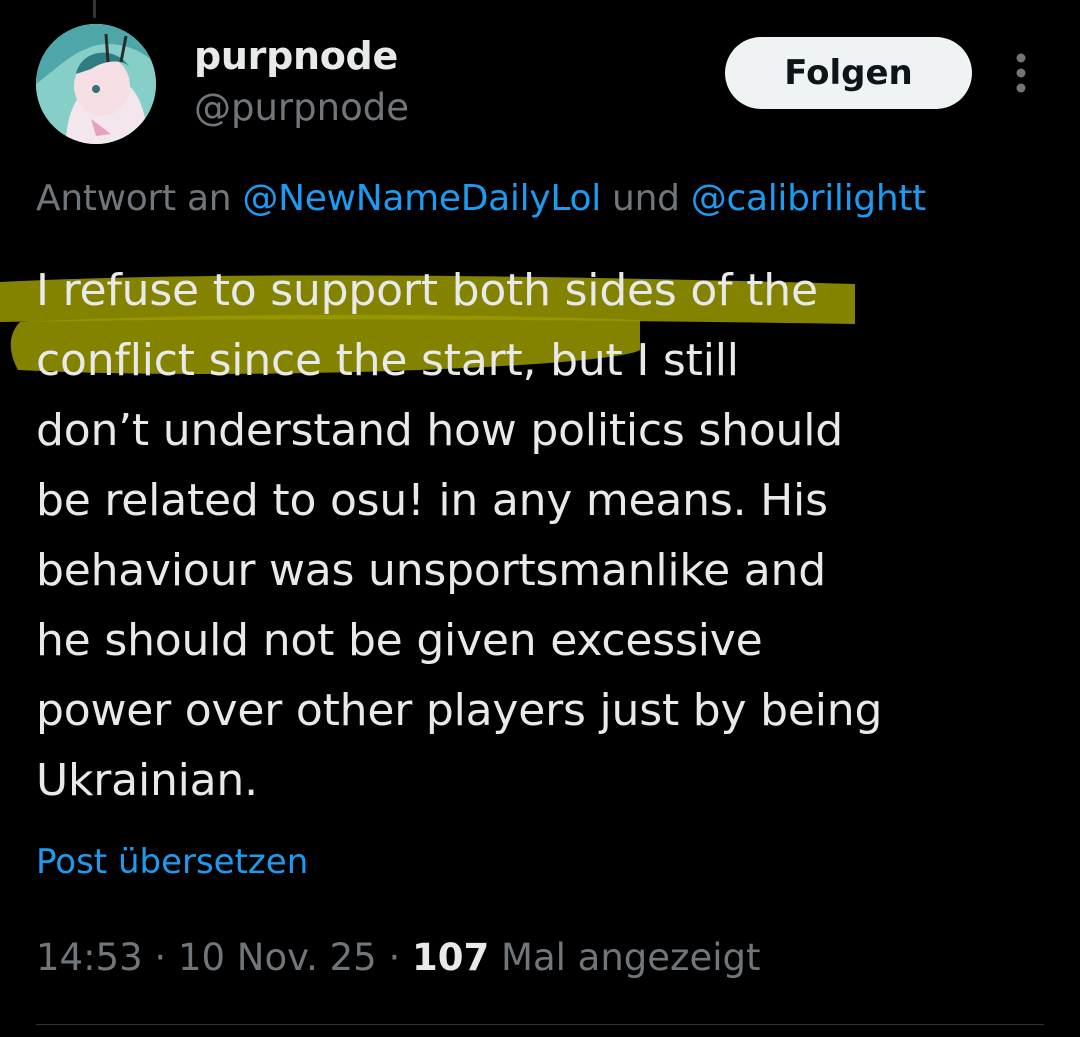 The height and width of the screenshot is (1037, 1080). What do you see at coordinates (139, 198) in the screenshot?
I see `reply-prefix: Antwort an` at bounding box center [139, 198].